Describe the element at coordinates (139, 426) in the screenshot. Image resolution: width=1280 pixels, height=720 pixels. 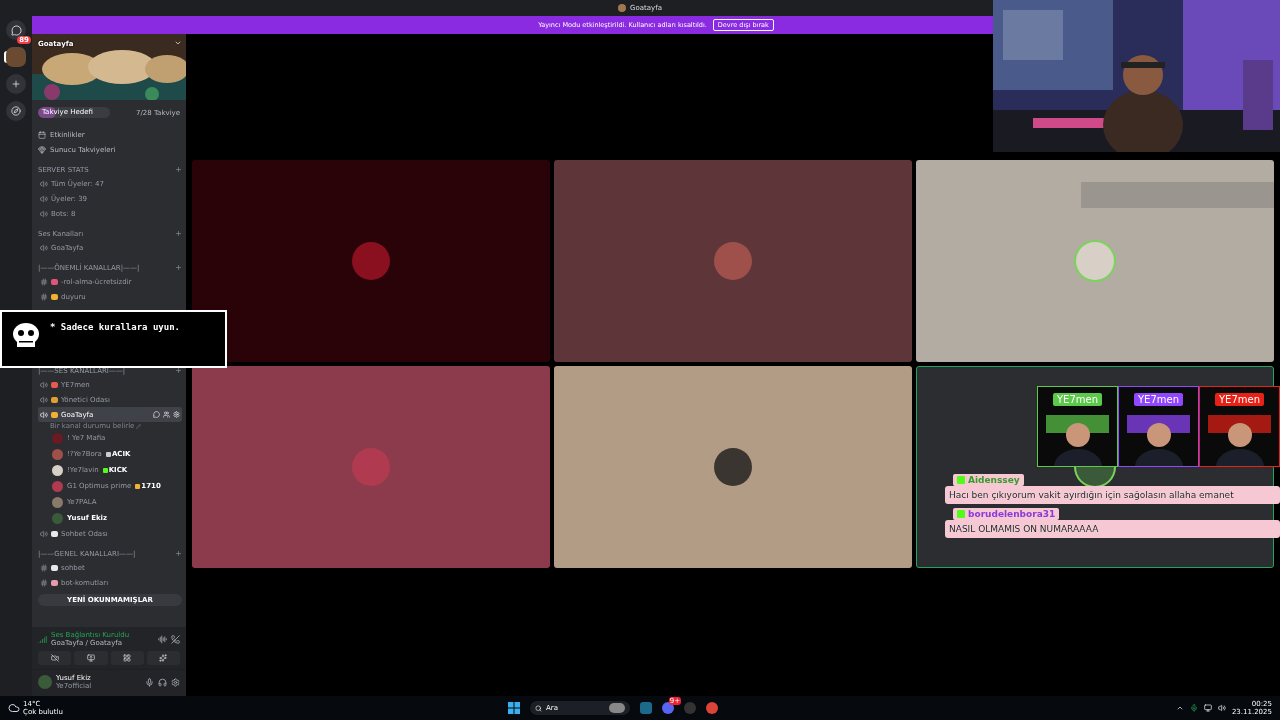
I see `pencil-icon` at that location.